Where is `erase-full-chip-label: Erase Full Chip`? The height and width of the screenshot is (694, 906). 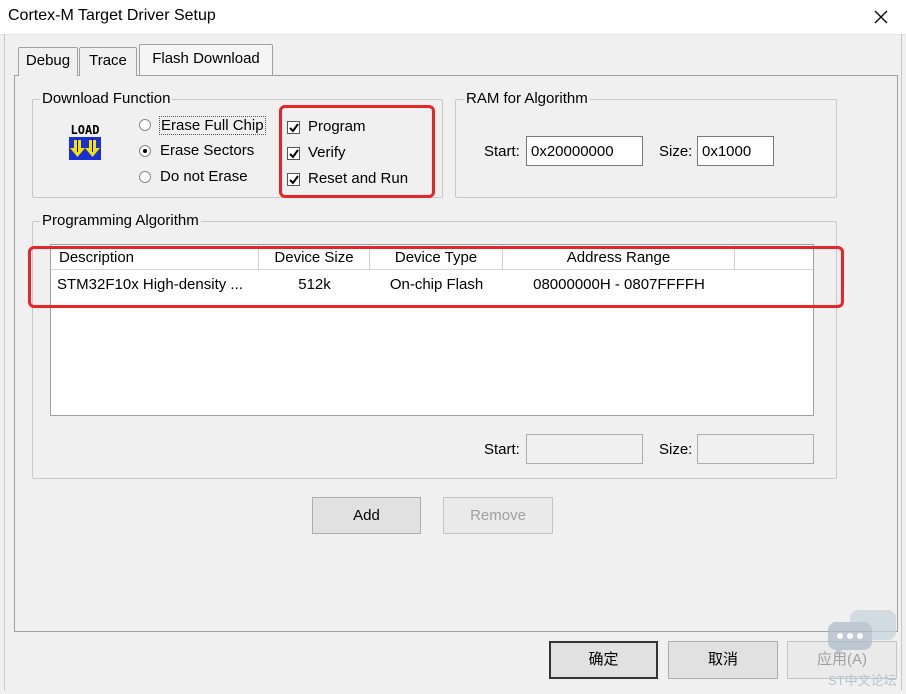 erase-full-chip-label: Erase Full Chip is located at coordinates (212, 125).